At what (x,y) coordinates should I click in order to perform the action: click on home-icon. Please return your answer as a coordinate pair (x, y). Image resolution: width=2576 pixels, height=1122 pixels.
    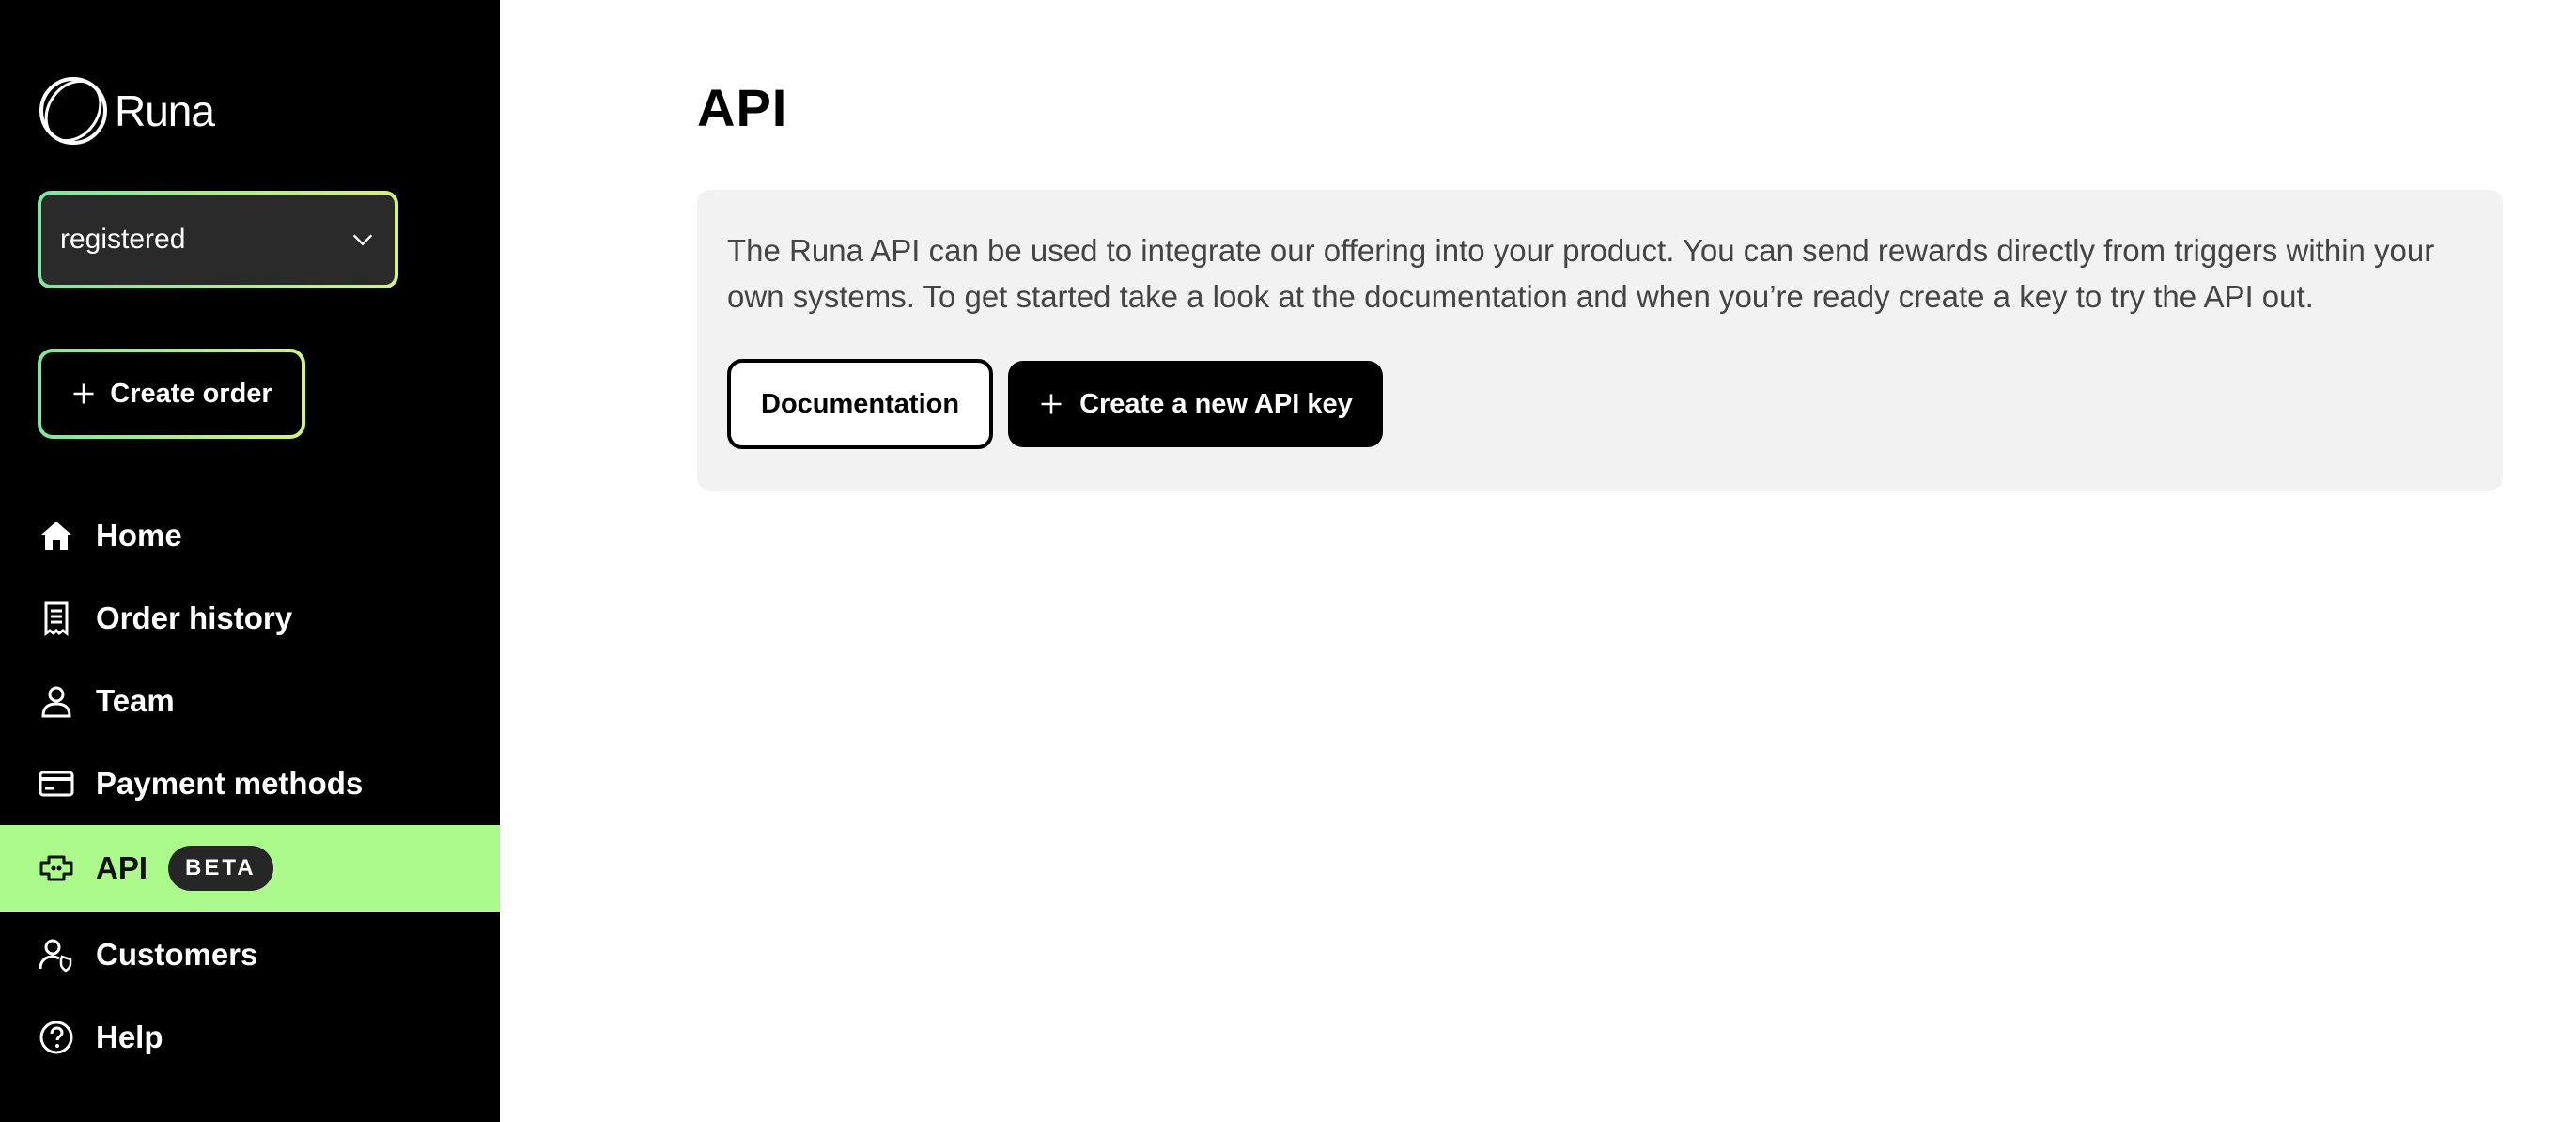
    Looking at the image, I should click on (56, 536).